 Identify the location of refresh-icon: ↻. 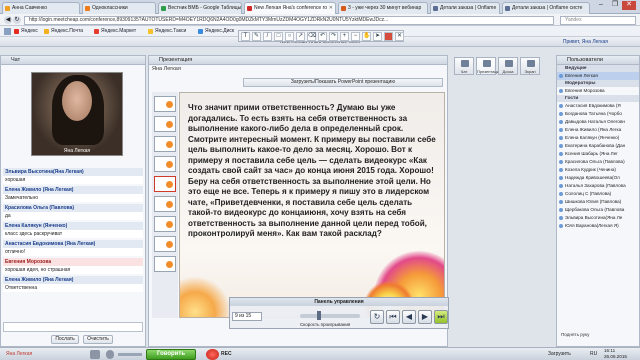
(377, 317).